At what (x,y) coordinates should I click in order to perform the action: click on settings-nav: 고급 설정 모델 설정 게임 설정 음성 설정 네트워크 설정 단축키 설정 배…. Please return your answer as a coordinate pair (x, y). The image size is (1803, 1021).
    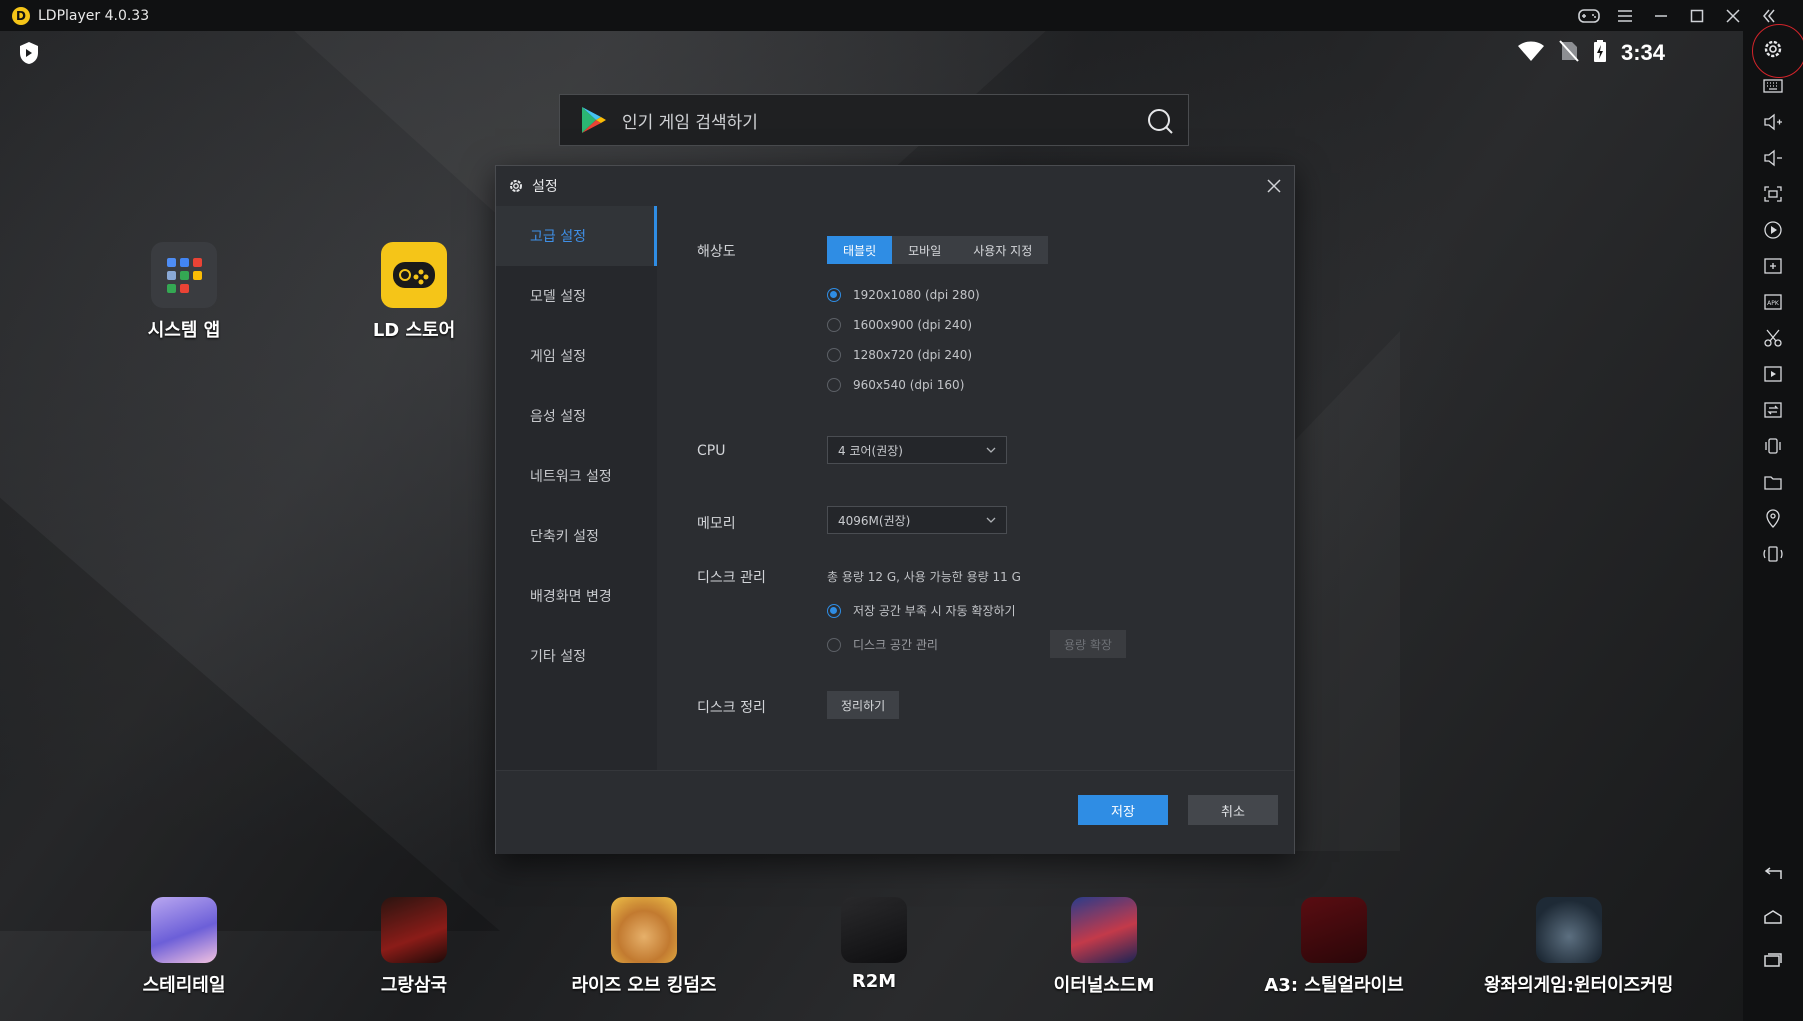
    Looking at the image, I should click on (576, 488).